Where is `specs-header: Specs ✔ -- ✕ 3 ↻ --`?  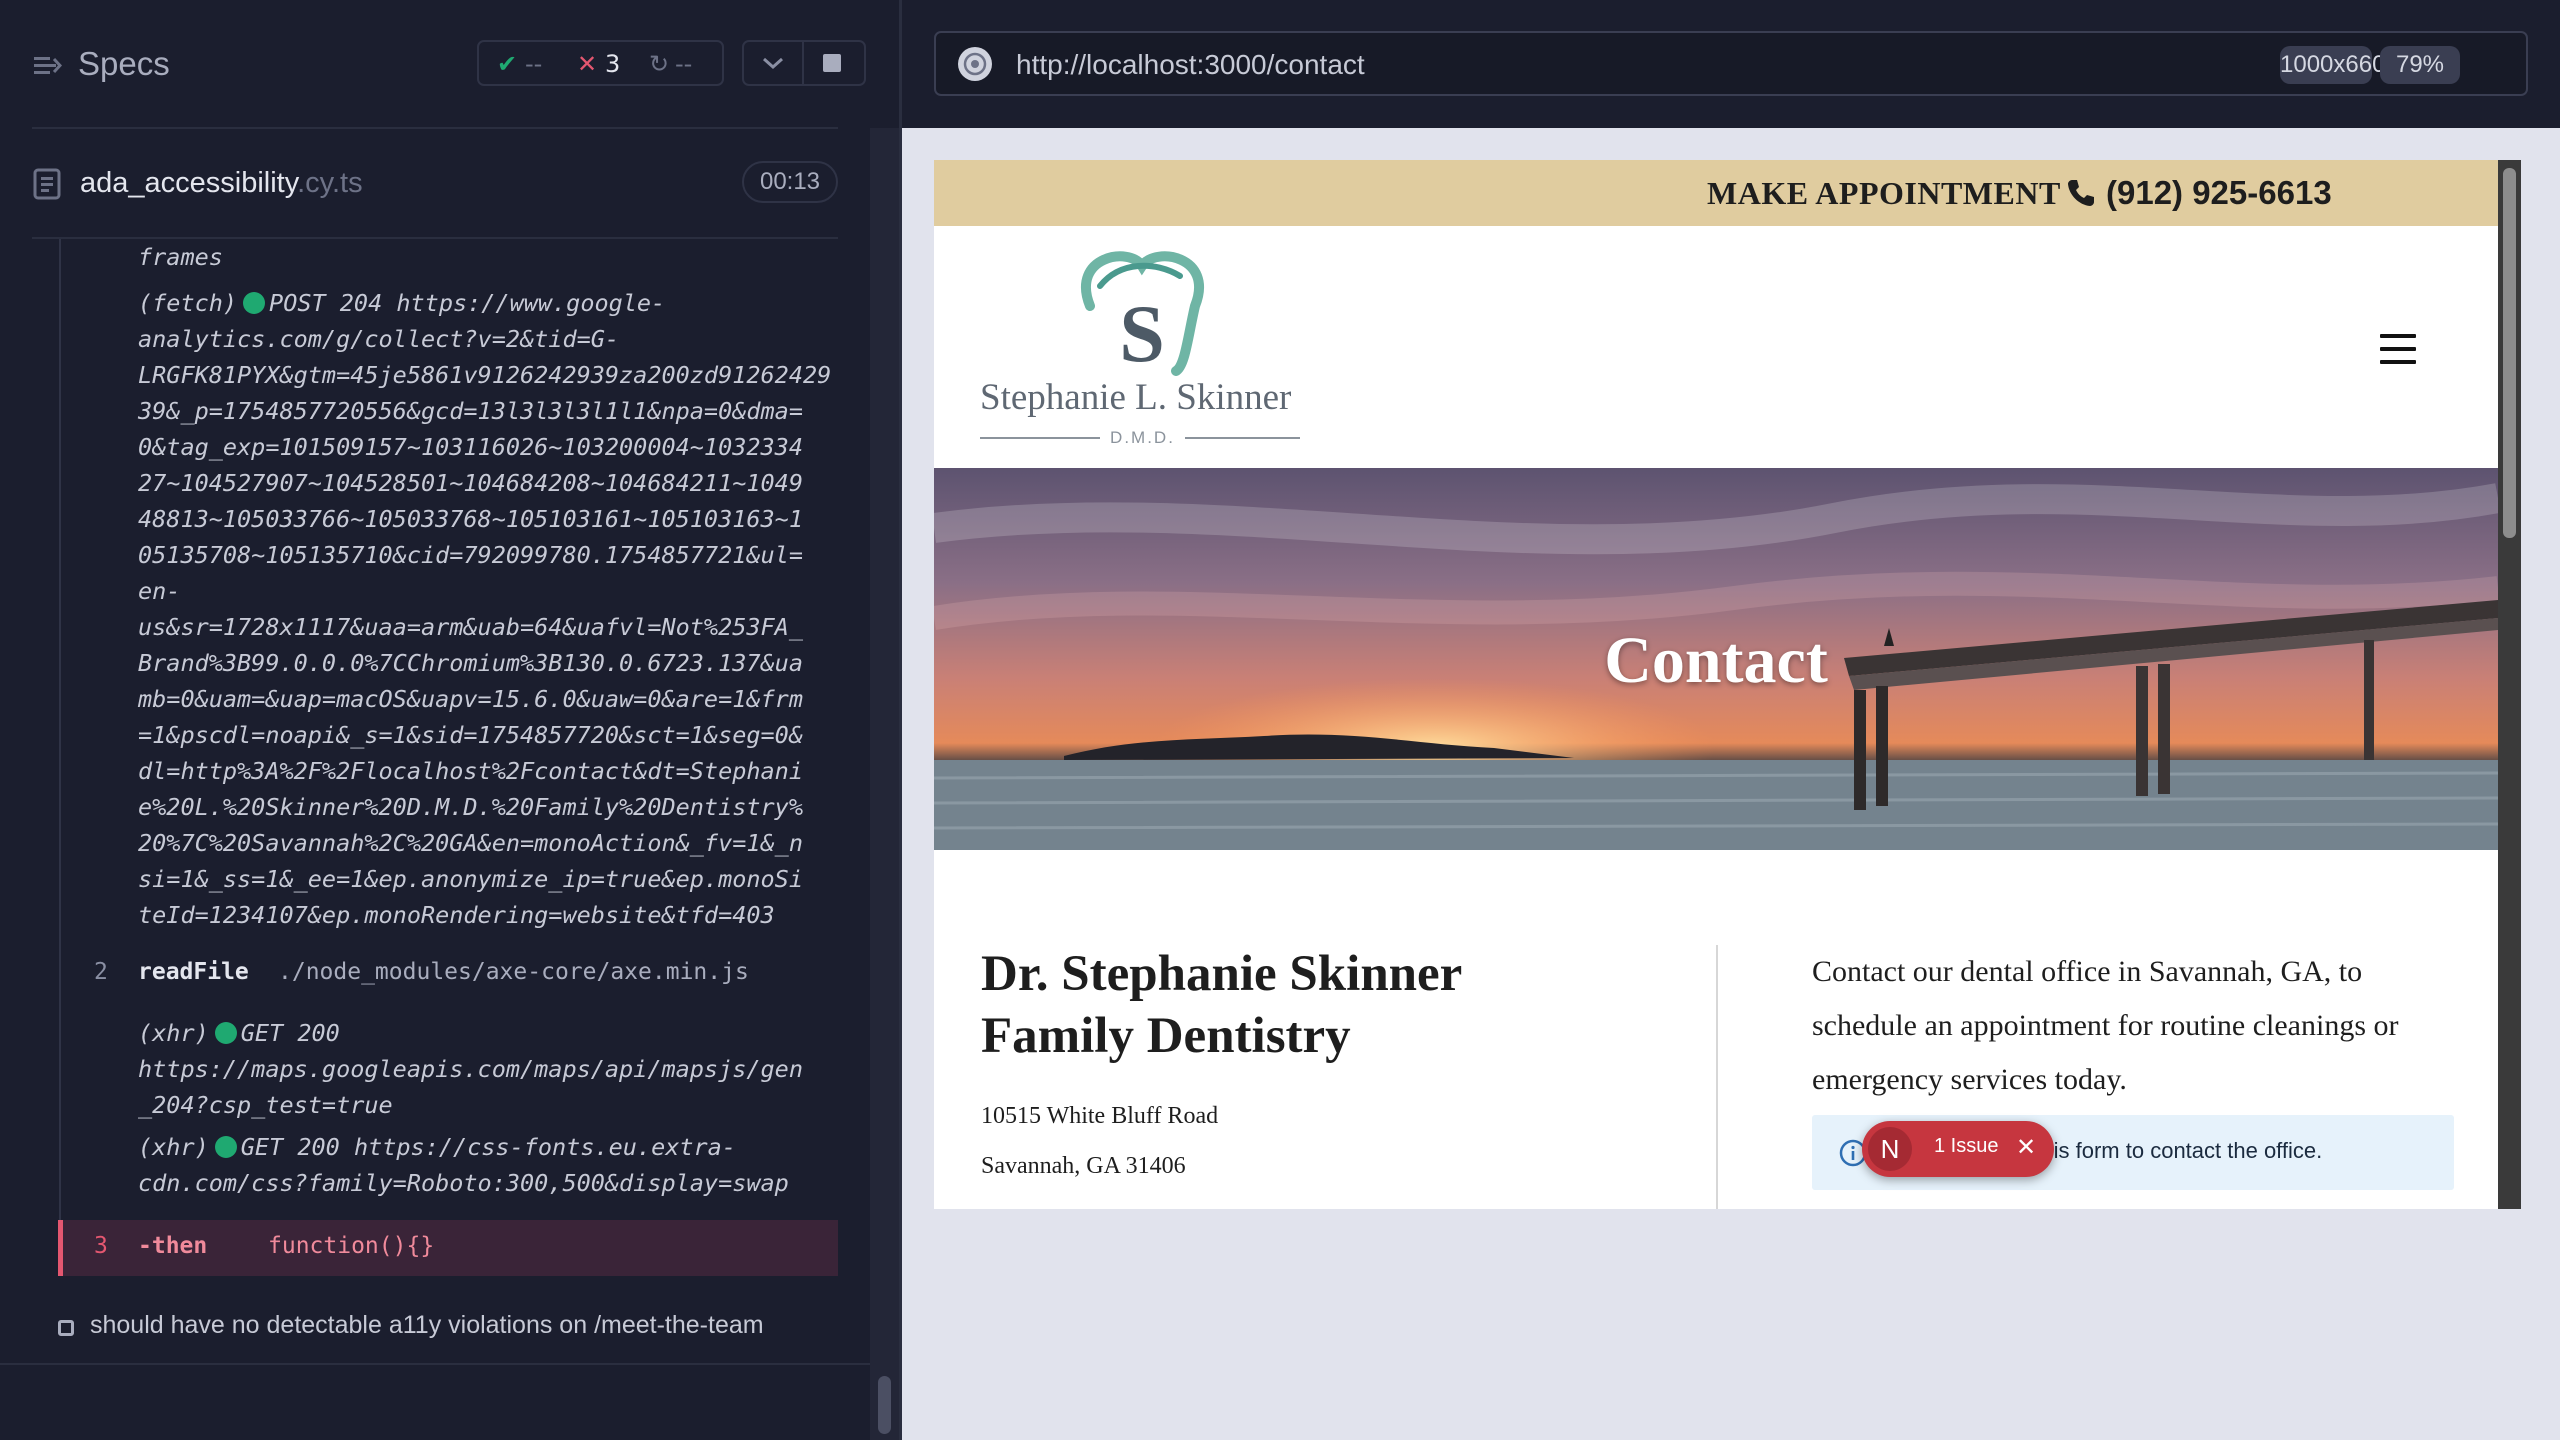
specs-header: Specs ✔ -- ✕ 3 ↻ -- is located at coordinates (449, 64).